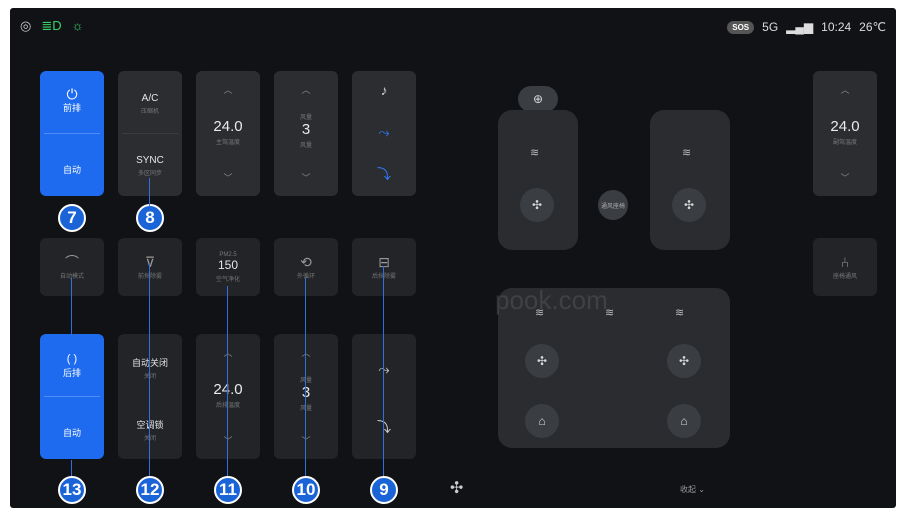 The height and width of the screenshot is (515, 902). What do you see at coordinates (306, 261) in the screenshot?
I see `recirculation-icon: ⟲` at bounding box center [306, 261].